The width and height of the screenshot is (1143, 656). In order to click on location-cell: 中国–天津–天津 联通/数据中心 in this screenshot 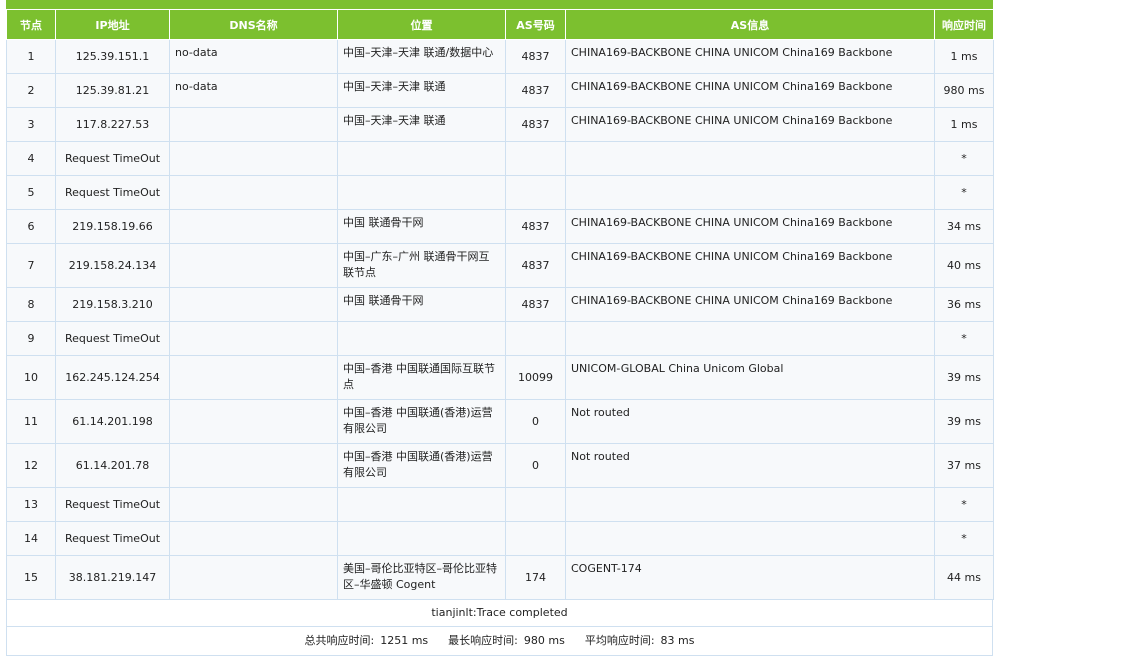, I will do `click(421, 56)`.